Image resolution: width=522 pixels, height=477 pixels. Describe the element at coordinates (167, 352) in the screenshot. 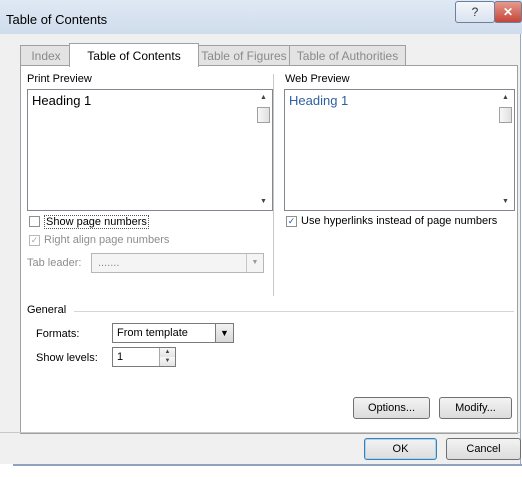

I see `spin-up-icon: ▲` at that location.